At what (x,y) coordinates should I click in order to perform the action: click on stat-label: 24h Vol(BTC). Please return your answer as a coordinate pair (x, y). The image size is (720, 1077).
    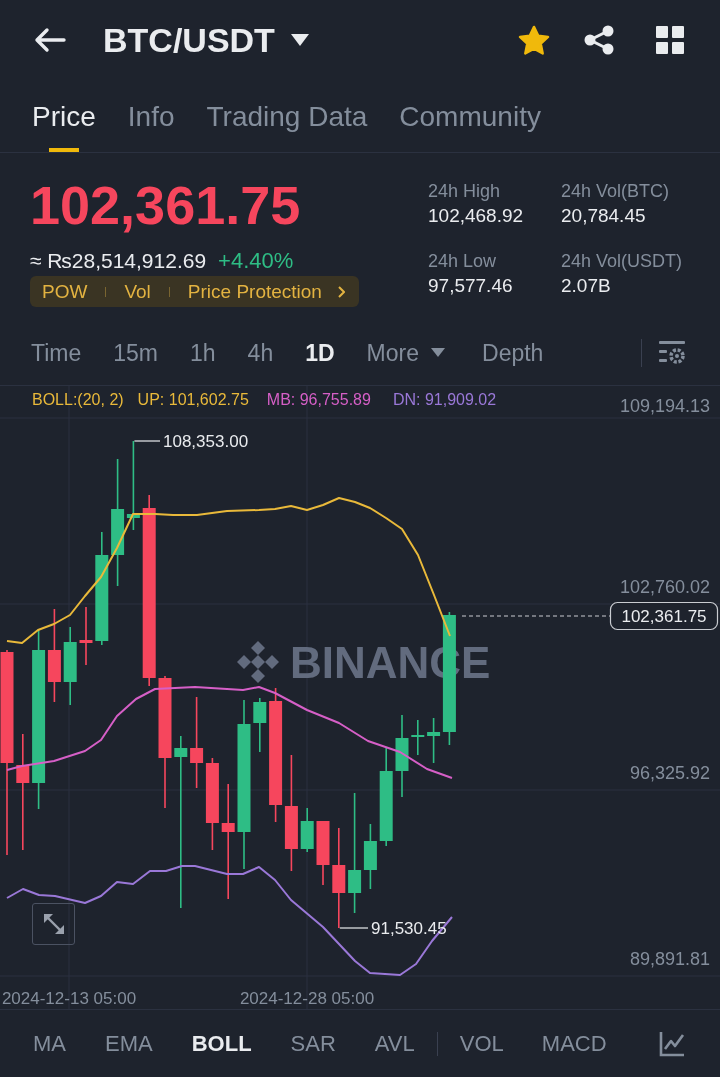
    Looking at the image, I should click on (615, 191).